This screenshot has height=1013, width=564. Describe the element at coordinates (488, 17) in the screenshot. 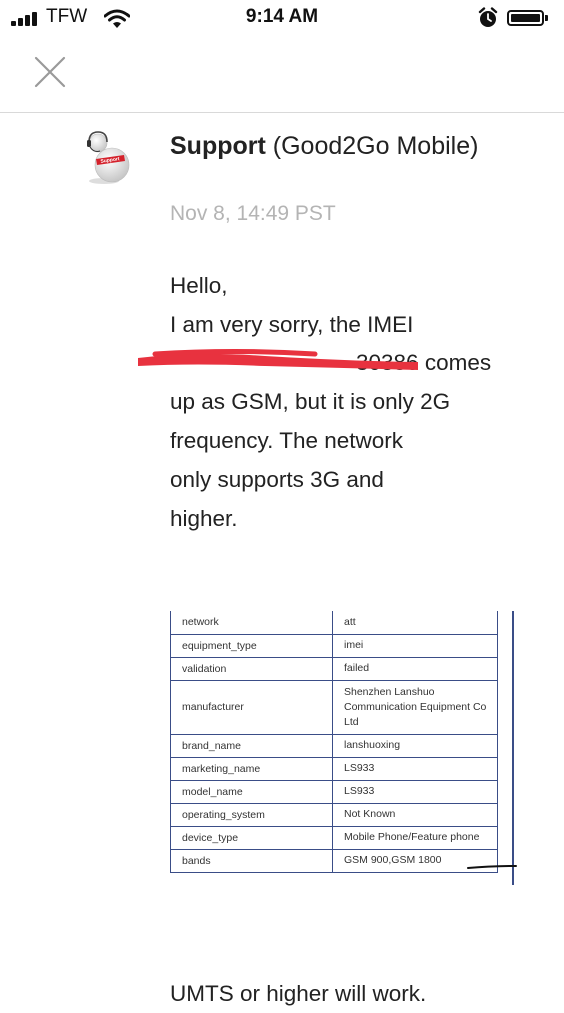

I see `alarm-icon` at that location.